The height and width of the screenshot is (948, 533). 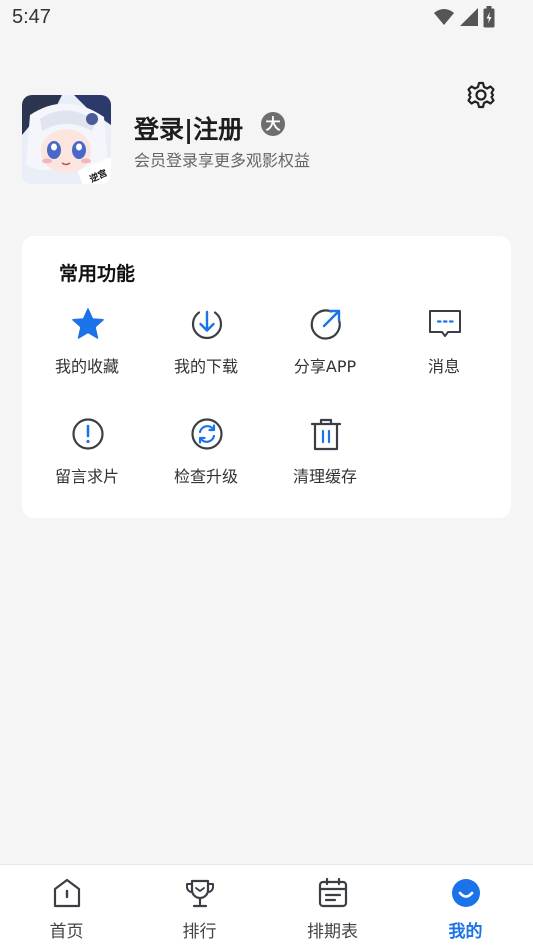 I want to click on messages-button: 消息, so click(x=444, y=350).